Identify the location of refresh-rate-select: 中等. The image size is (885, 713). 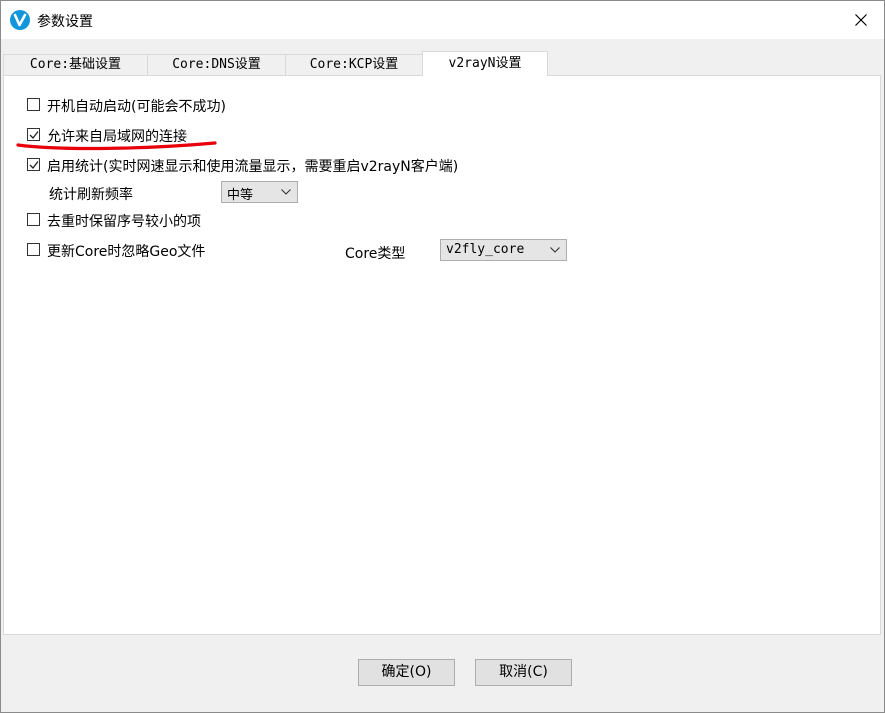
(259, 192).